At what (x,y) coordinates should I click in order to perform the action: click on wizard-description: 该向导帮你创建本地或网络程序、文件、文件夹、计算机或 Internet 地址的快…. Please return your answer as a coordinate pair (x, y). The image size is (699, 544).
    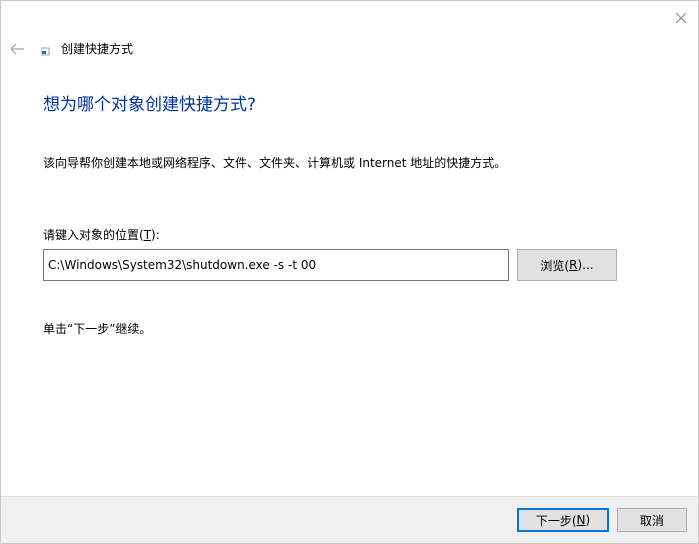
    Looking at the image, I should click on (275, 163).